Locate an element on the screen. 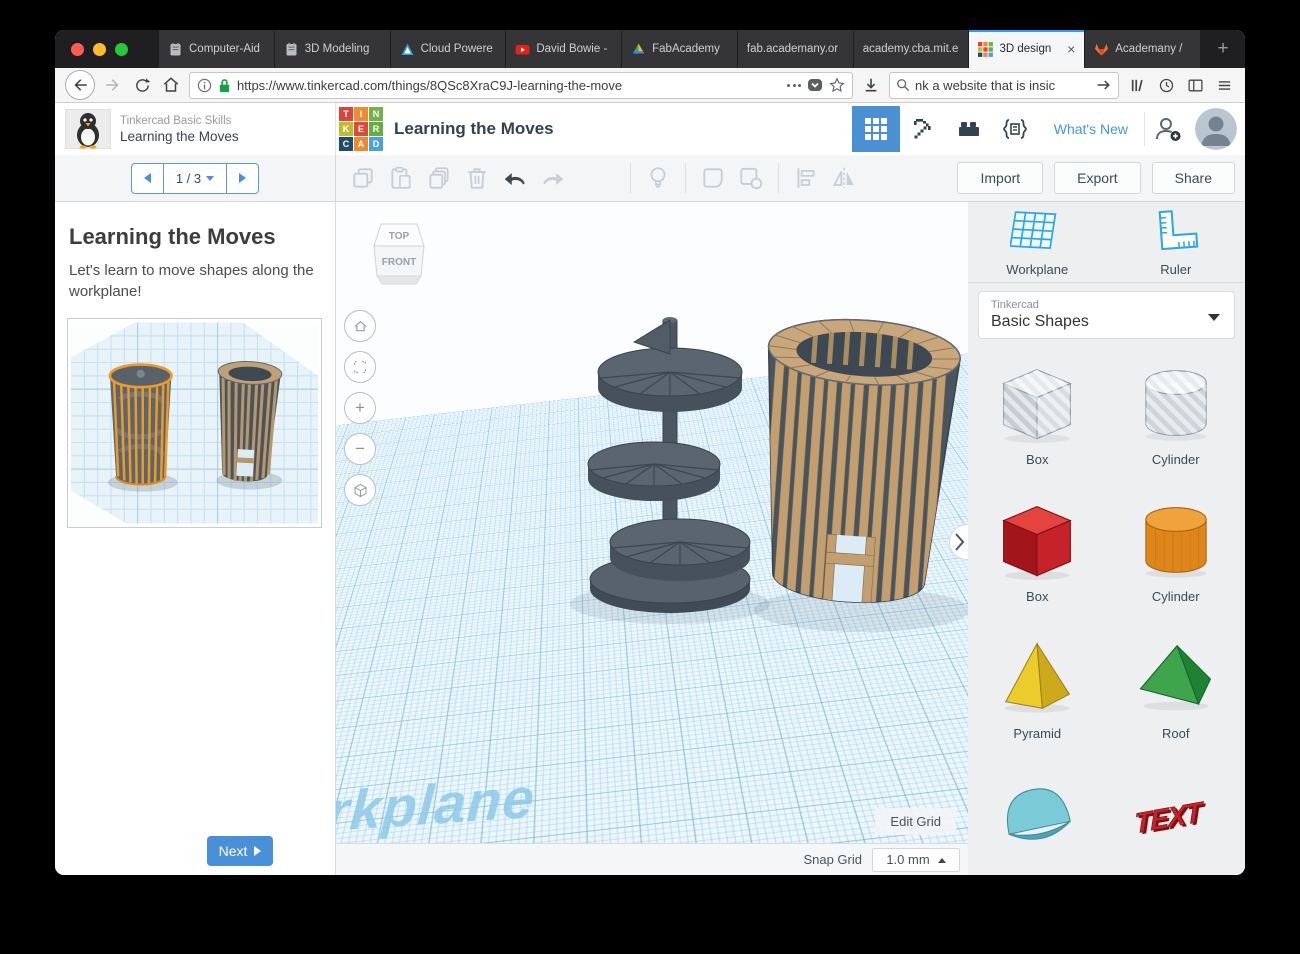  text-red-icon: TEXT TEXT is located at coordinates (1171, 818).